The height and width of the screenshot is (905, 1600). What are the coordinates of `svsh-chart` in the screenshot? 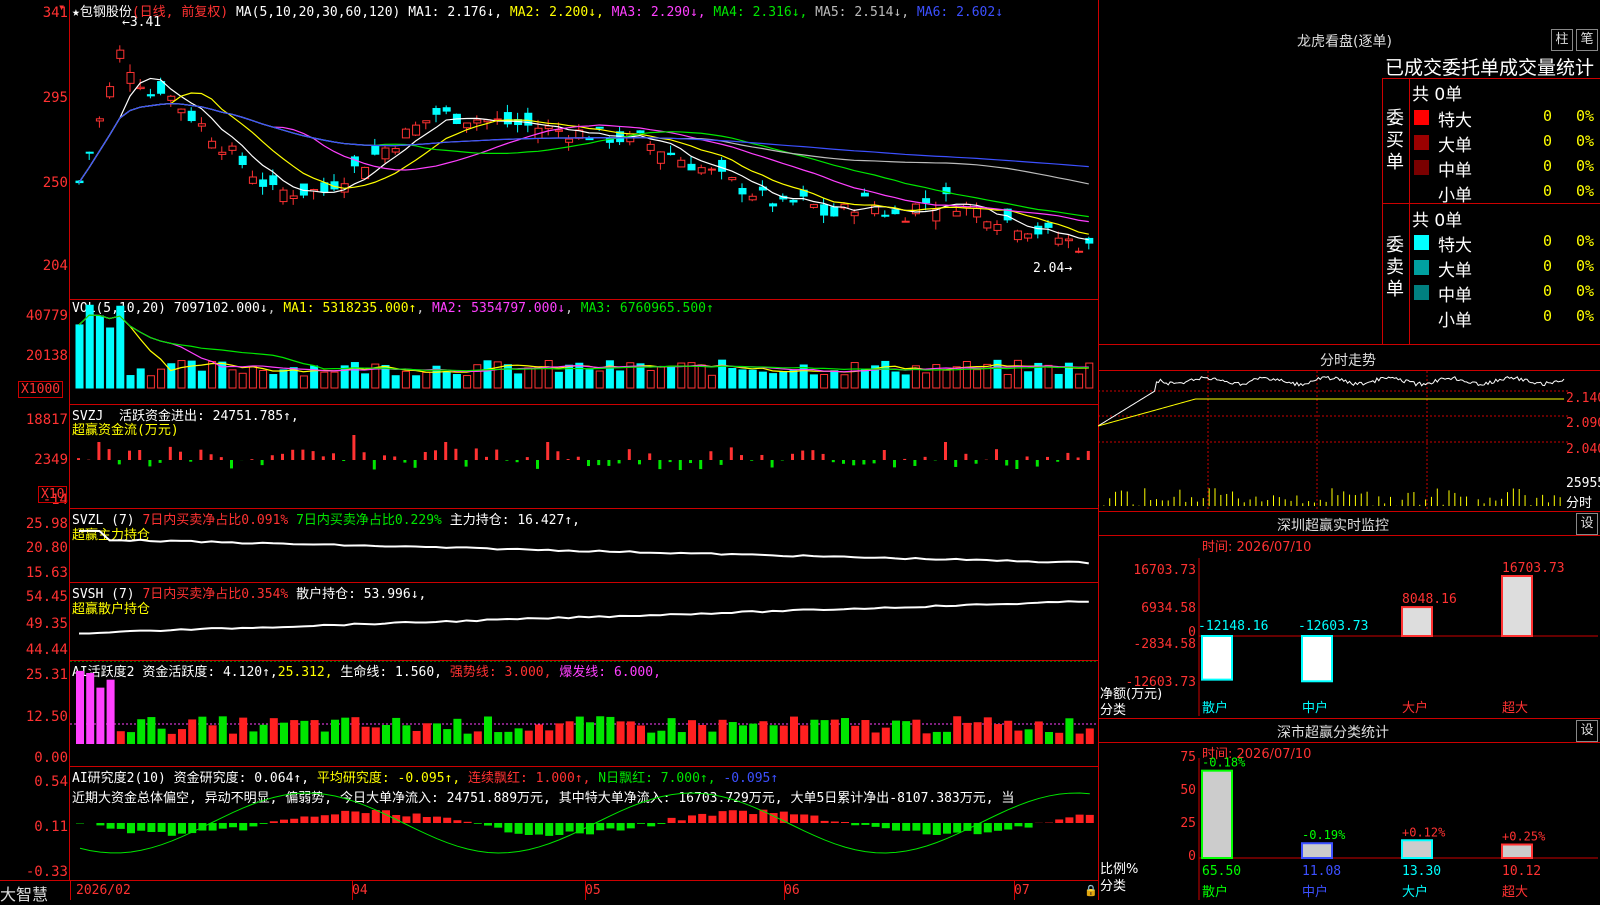 It's located at (584, 621).